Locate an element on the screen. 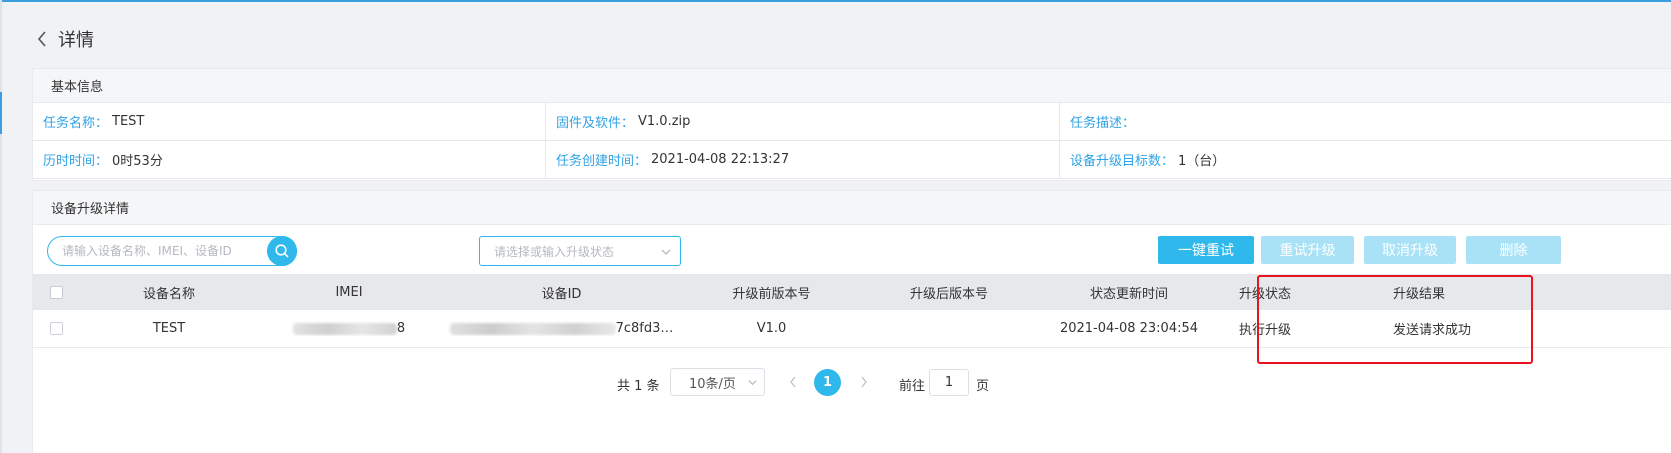 This screenshot has height=453, width=1671. info-value: 0时53分 is located at coordinates (137, 161).